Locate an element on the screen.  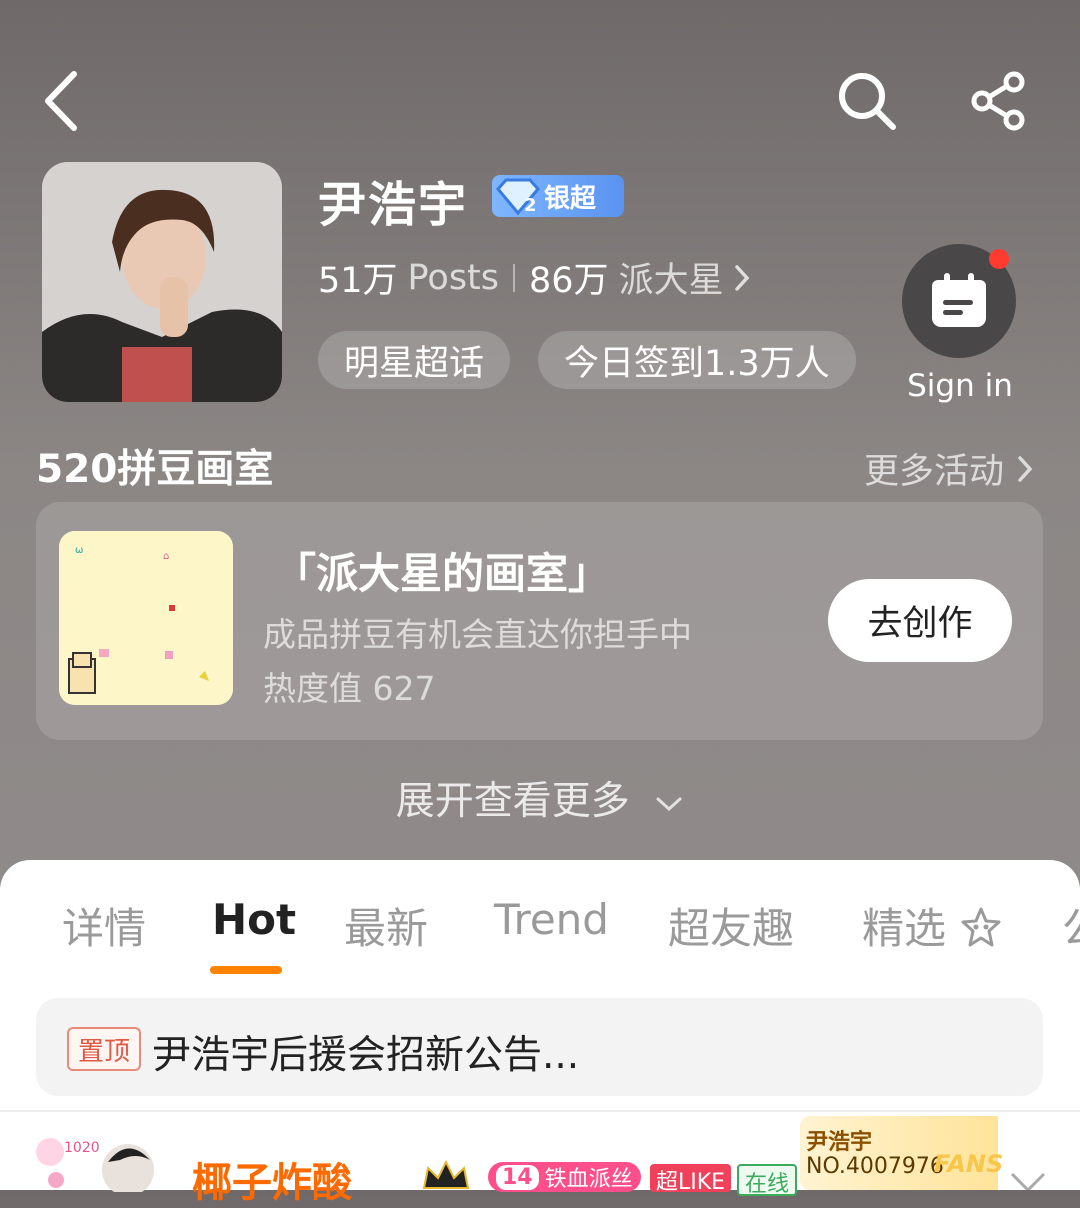
tab-notice: 公 is located at coordinates (1071, 925).